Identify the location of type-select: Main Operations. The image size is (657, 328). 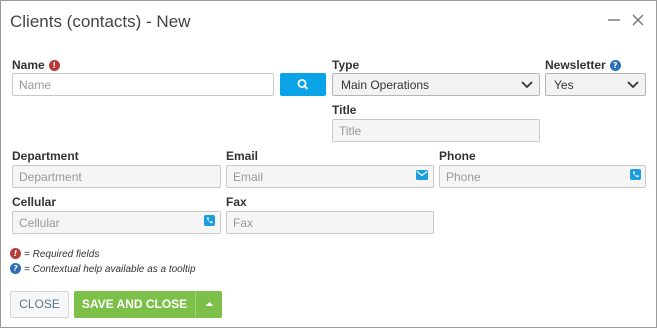
(436, 84).